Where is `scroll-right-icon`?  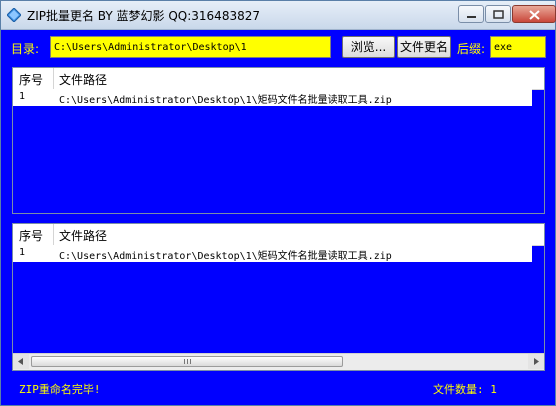
scroll-right-icon is located at coordinates (536, 361).